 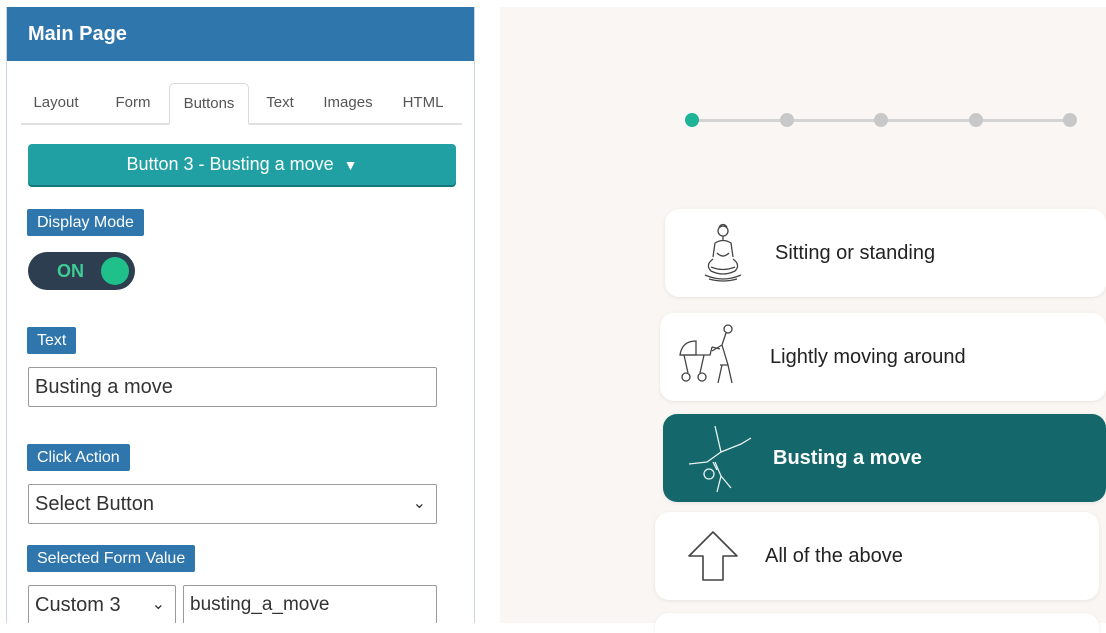 I want to click on click-action-label: Click Action, so click(x=78, y=457).